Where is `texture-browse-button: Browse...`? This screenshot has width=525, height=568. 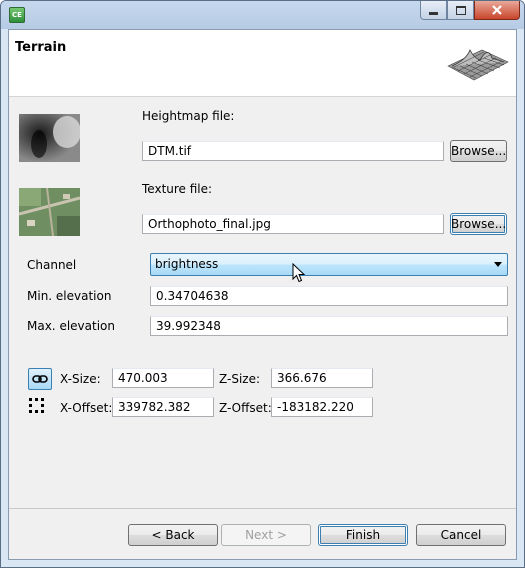 texture-browse-button: Browse... is located at coordinates (478, 224).